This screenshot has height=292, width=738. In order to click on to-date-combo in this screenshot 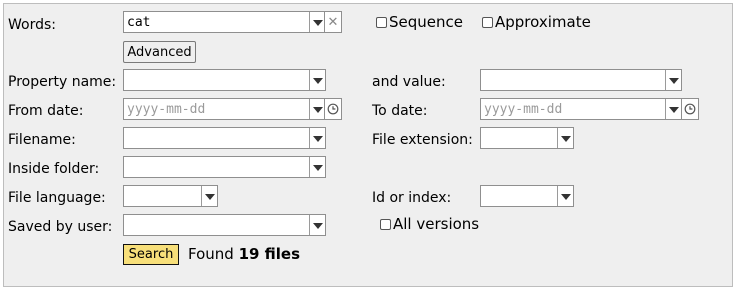, I will do `click(581, 109)`.